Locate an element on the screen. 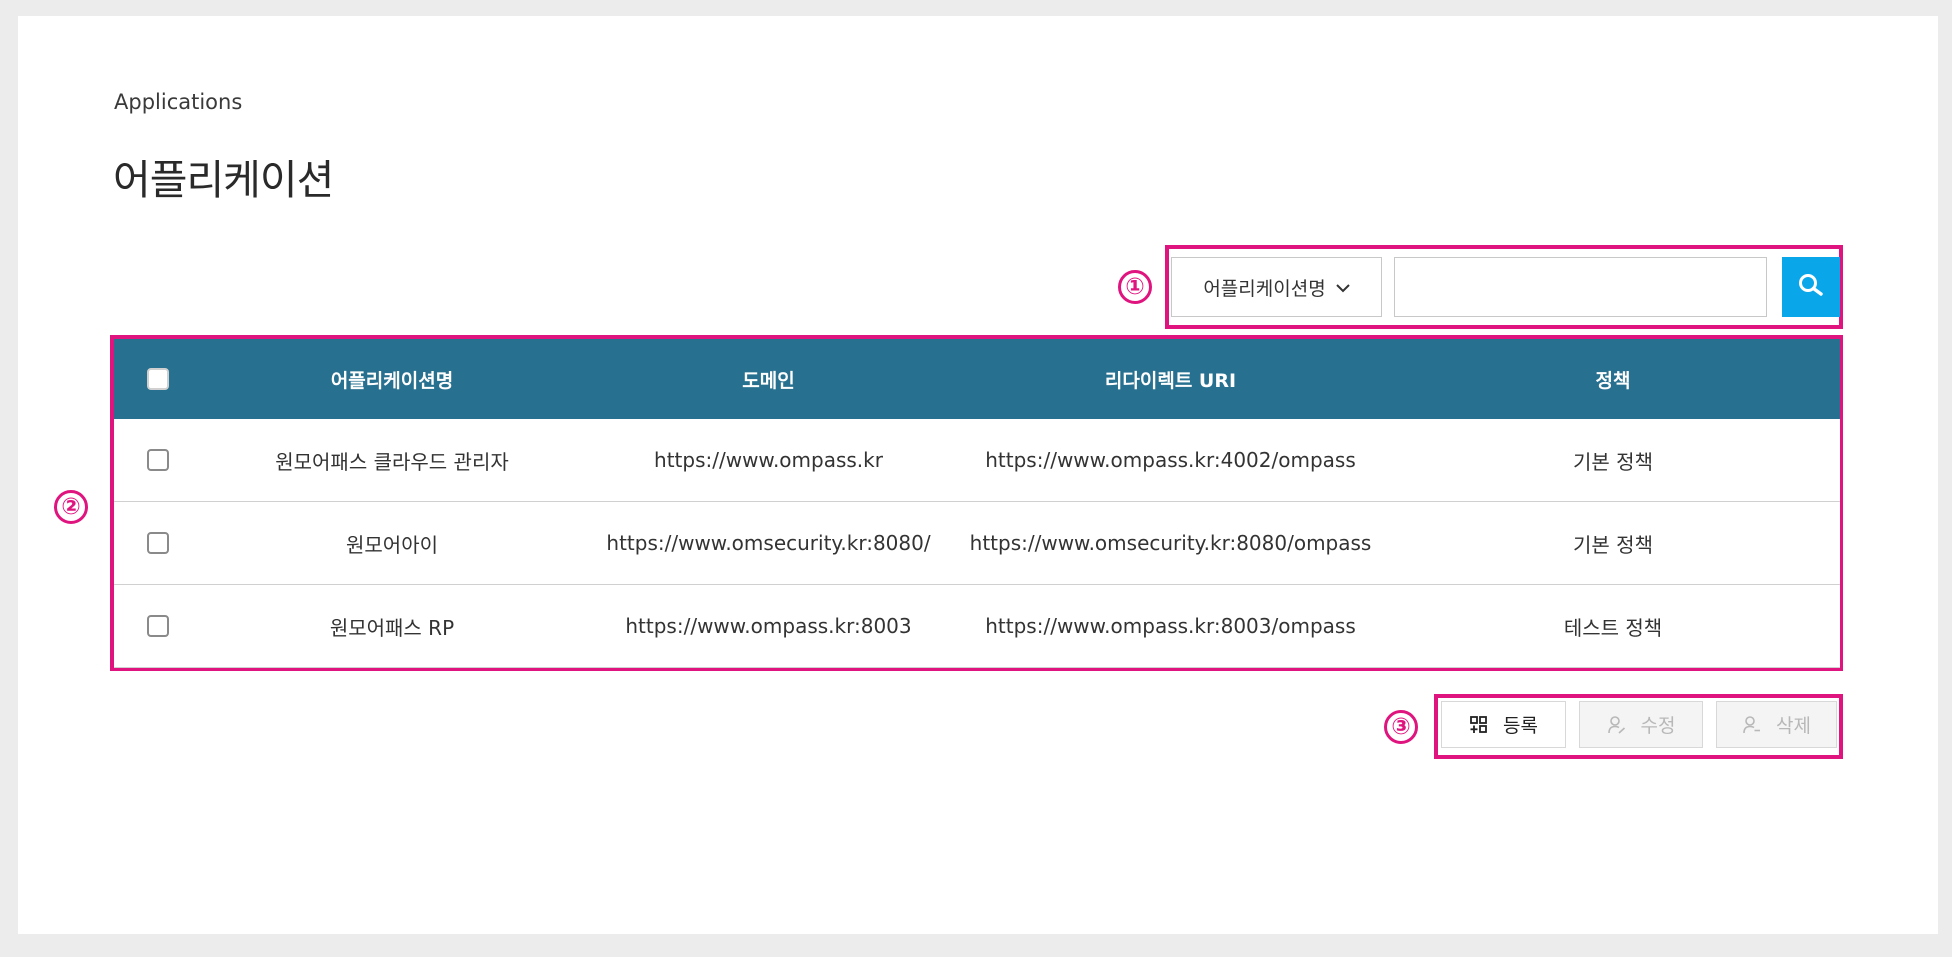  cell-policy: 테스트 정책 is located at coordinates (1613, 627).